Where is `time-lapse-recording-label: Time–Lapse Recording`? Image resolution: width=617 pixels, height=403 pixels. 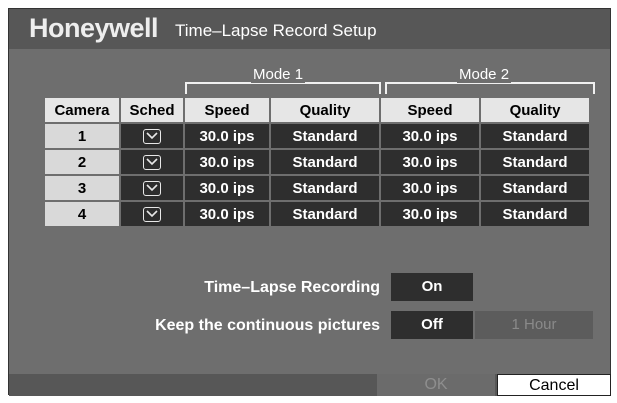
time-lapse-recording-label: Time–Lapse Recording is located at coordinates (292, 287).